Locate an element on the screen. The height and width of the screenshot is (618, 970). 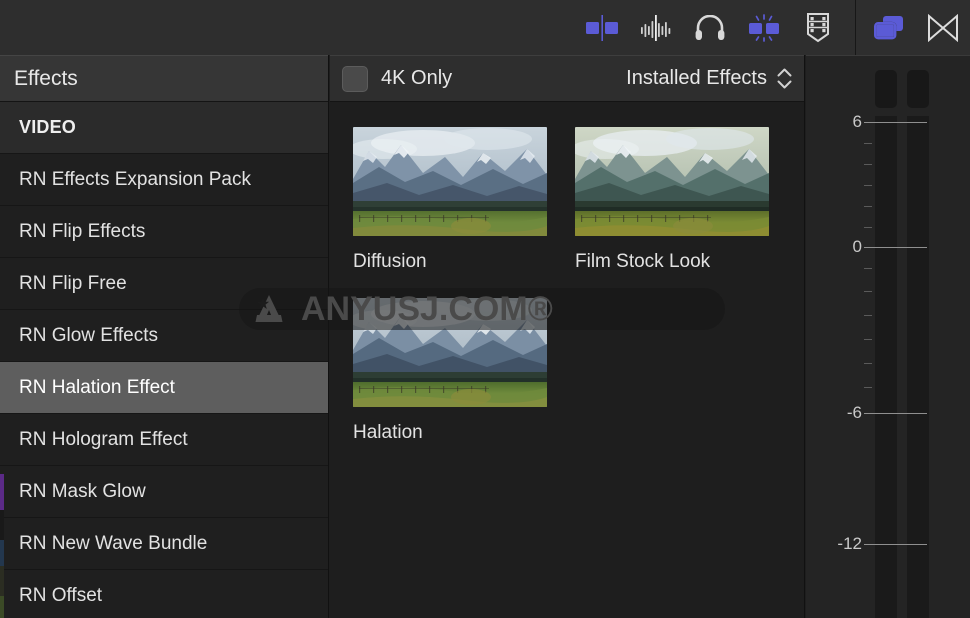
sidebar-title: Effects is located at coordinates (164, 78).